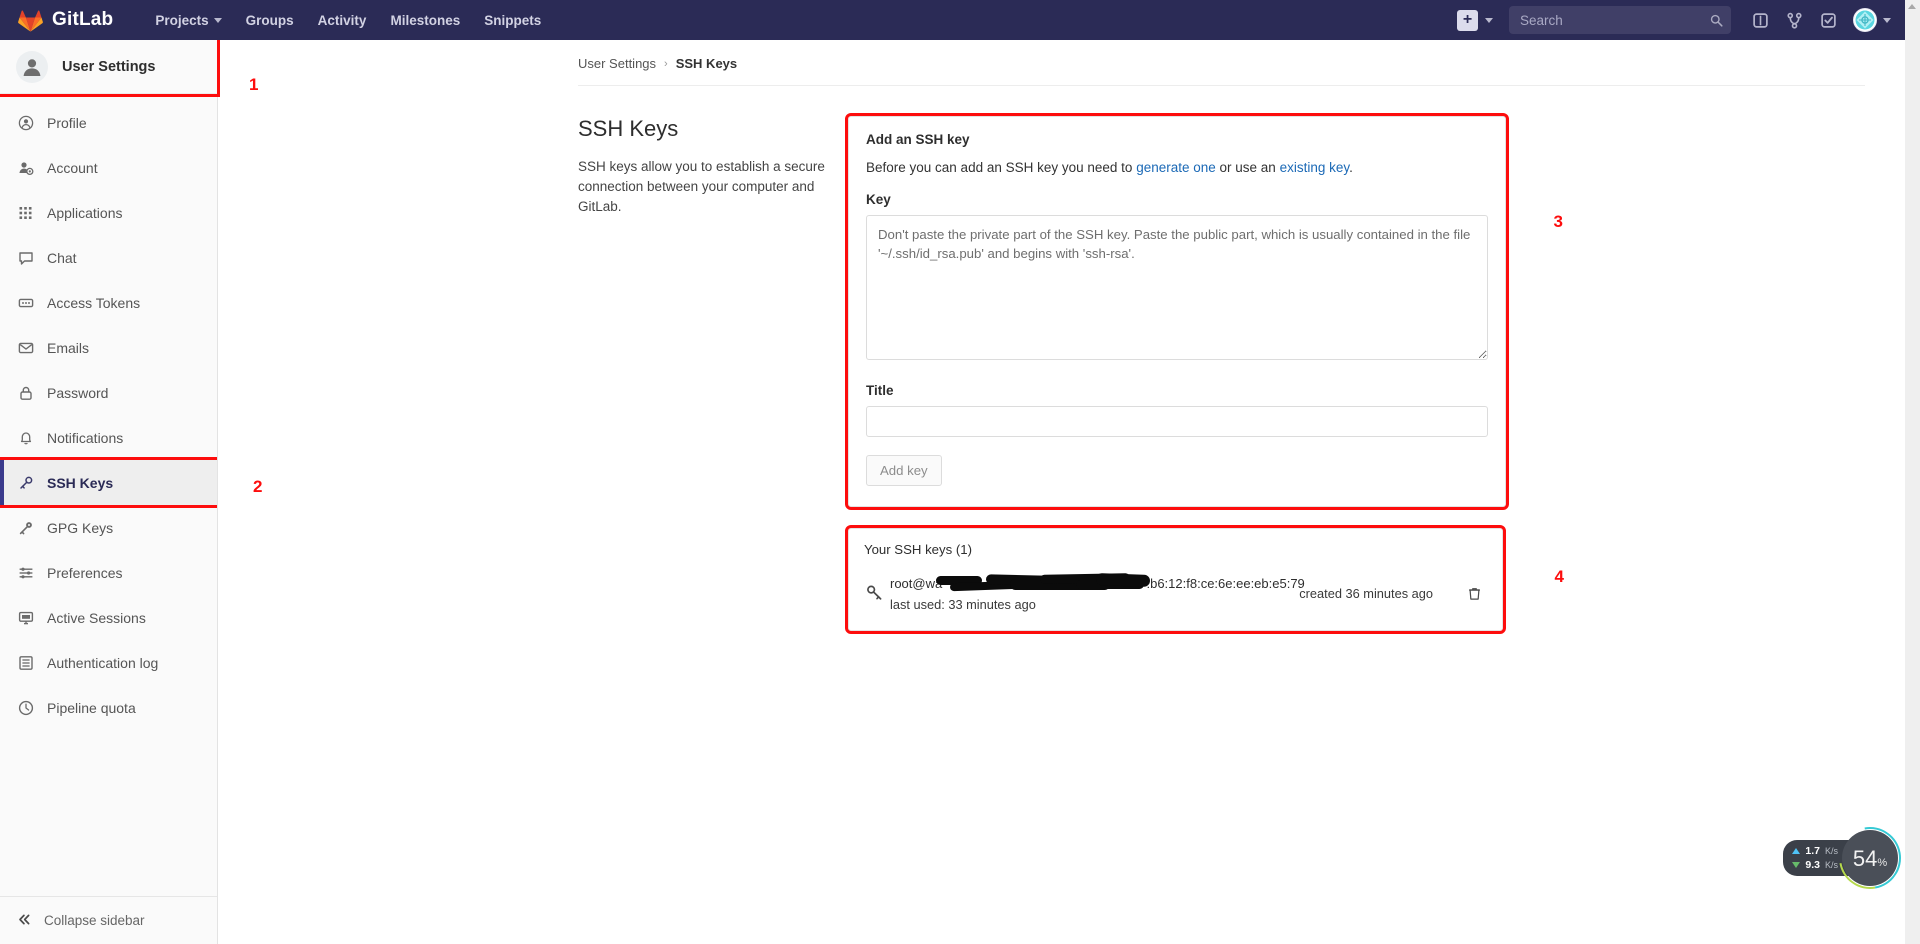 The image size is (1920, 944). I want to click on sidebar-item-label: Profile, so click(67, 122).